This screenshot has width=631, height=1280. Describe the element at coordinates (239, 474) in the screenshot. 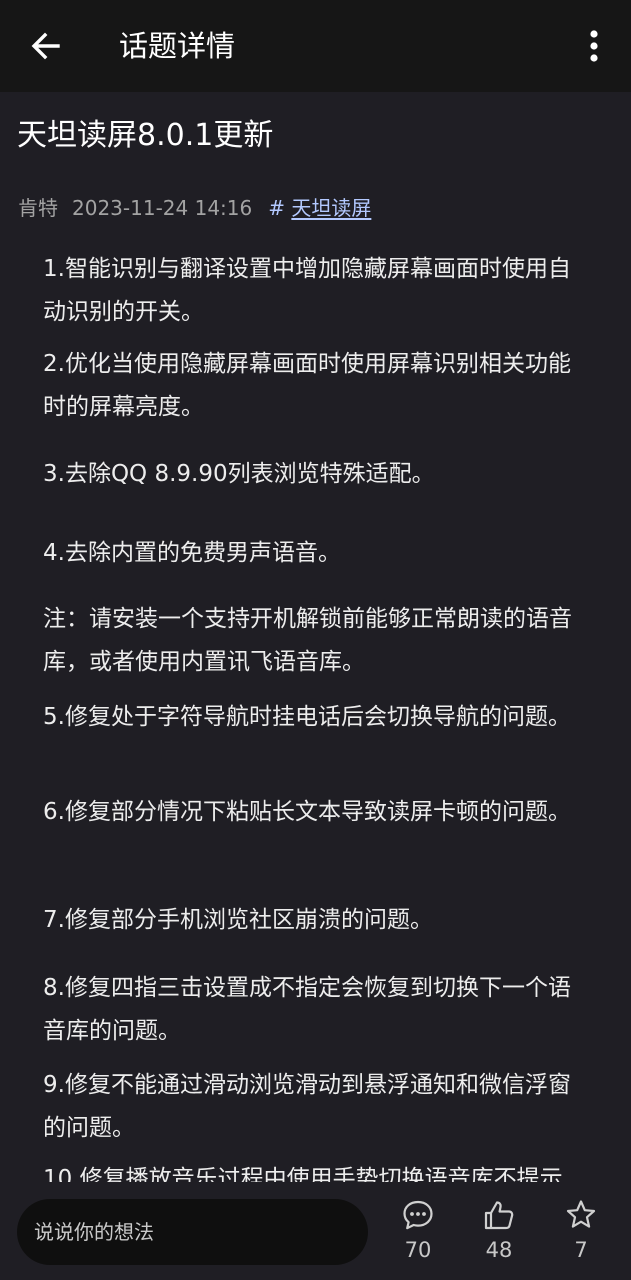

I see `paragraph: 3.去除QQ 8.9.90列表浏览特殊适配。` at that location.